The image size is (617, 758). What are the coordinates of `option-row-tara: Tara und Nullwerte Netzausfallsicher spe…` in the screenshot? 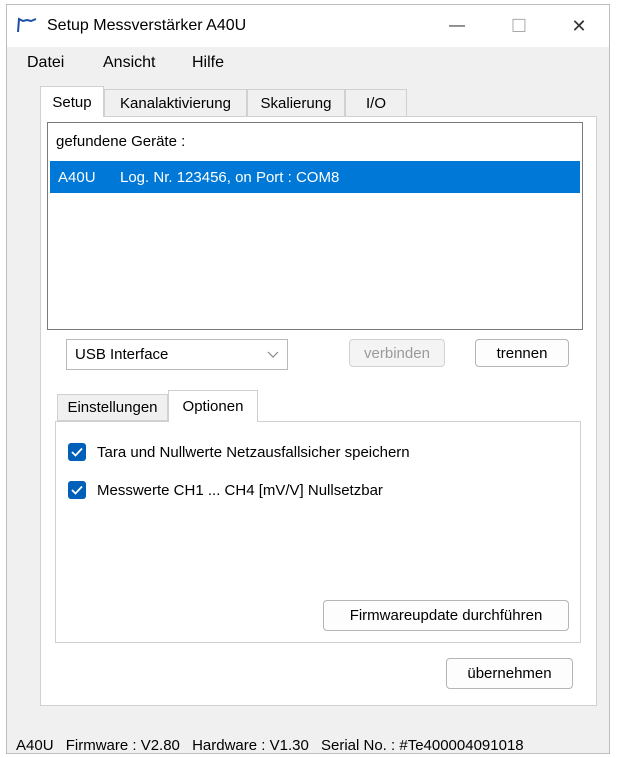 It's located at (239, 452).